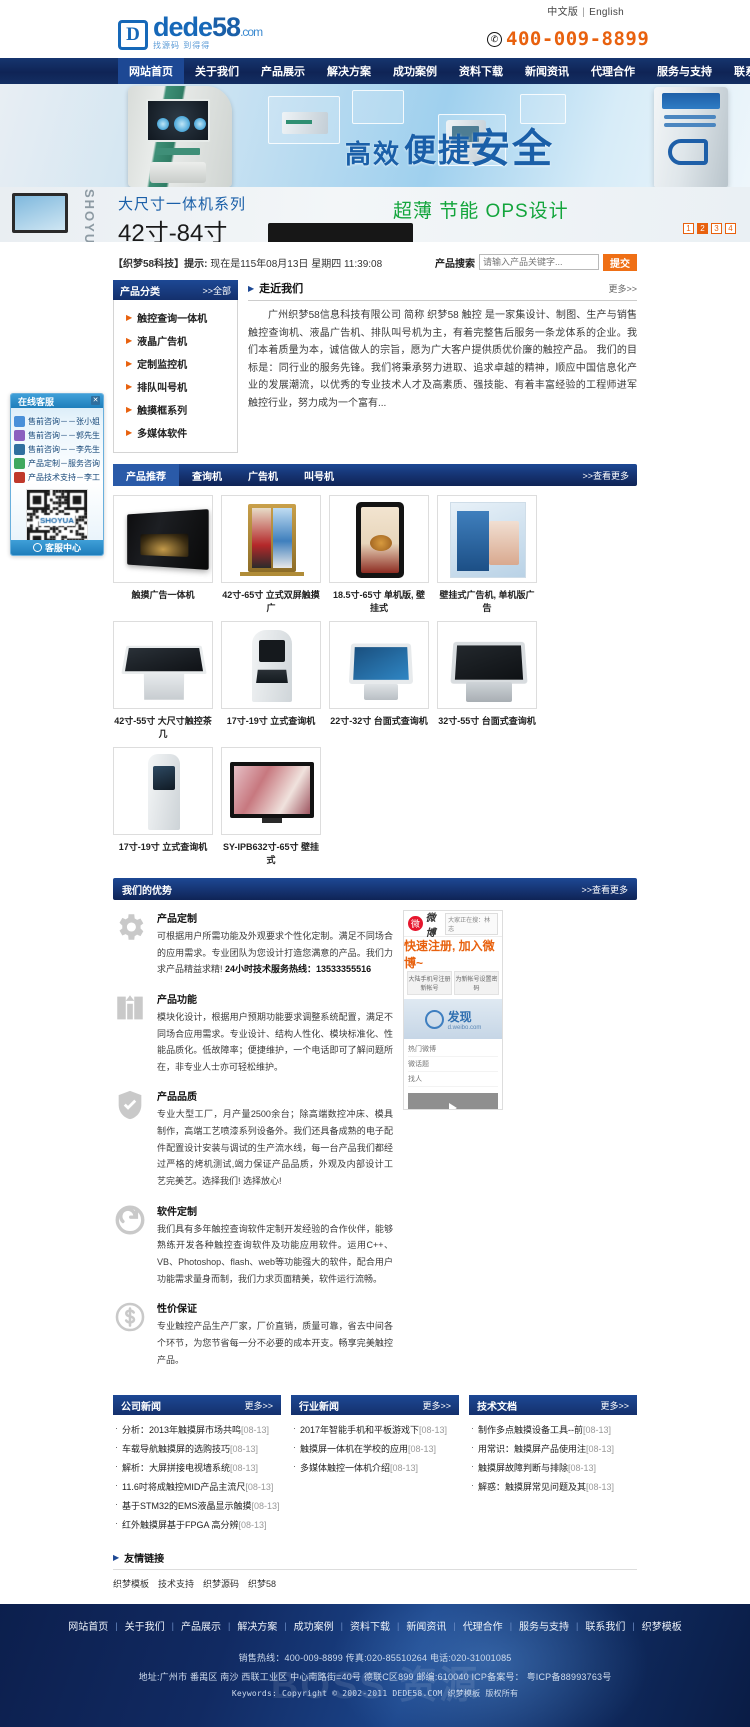  Describe the element at coordinates (271, 853) in the screenshot. I see `product-name: SY-IPB632寸-65寸 壁挂式` at that location.